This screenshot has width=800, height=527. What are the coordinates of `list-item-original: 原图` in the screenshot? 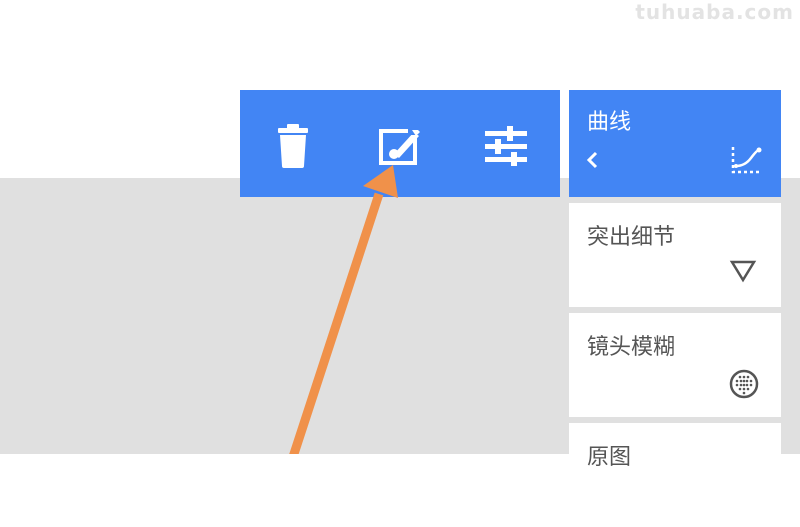 It's located at (675, 475).